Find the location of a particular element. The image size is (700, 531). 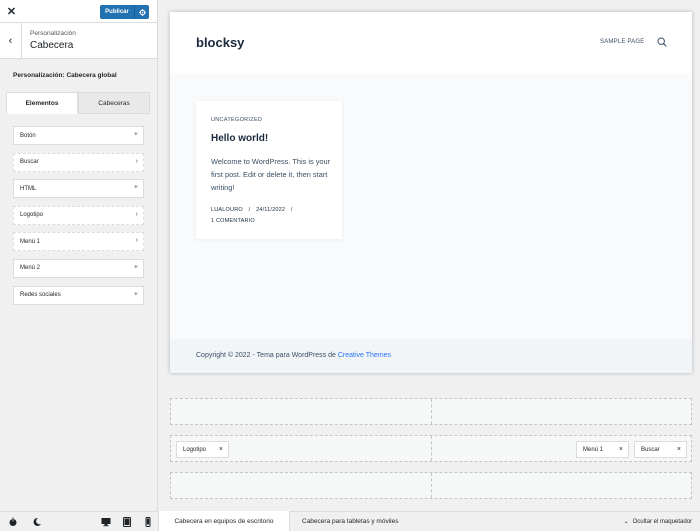

sidebar-footer is located at coordinates (79, 521).